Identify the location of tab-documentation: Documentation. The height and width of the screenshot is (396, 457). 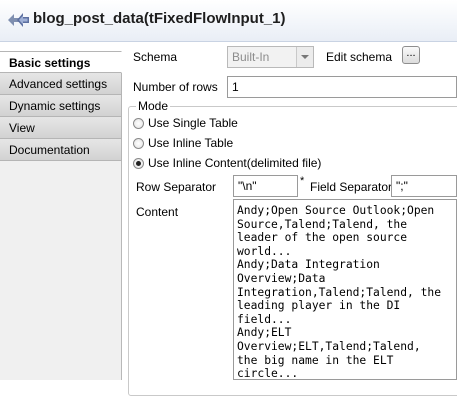
(61, 150).